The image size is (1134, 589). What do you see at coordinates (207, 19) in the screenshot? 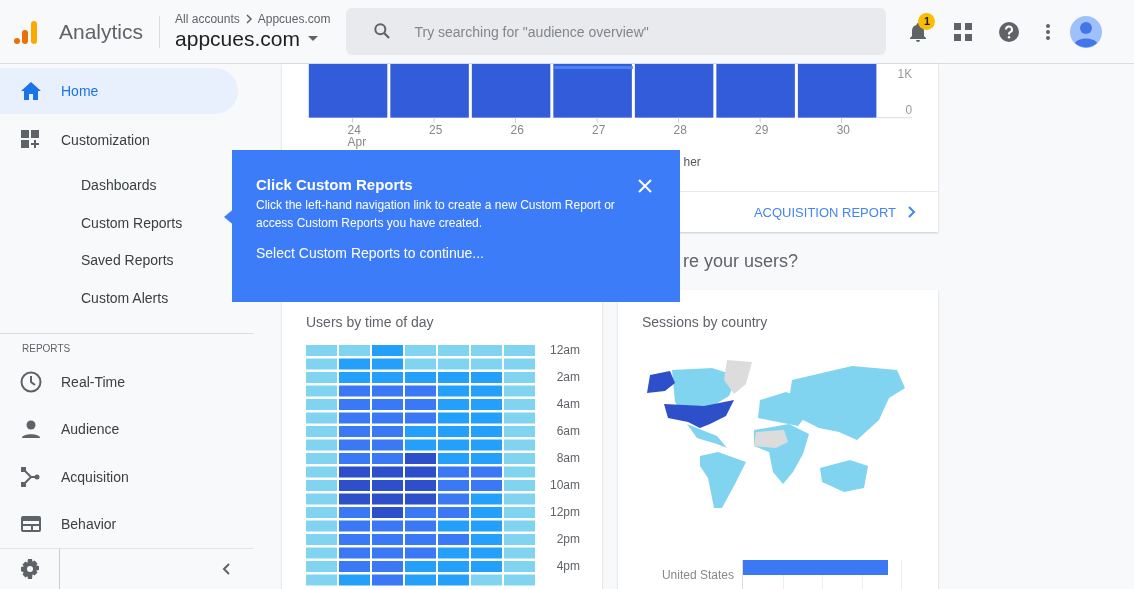
I see `breadcrumb-link: All accounts` at bounding box center [207, 19].